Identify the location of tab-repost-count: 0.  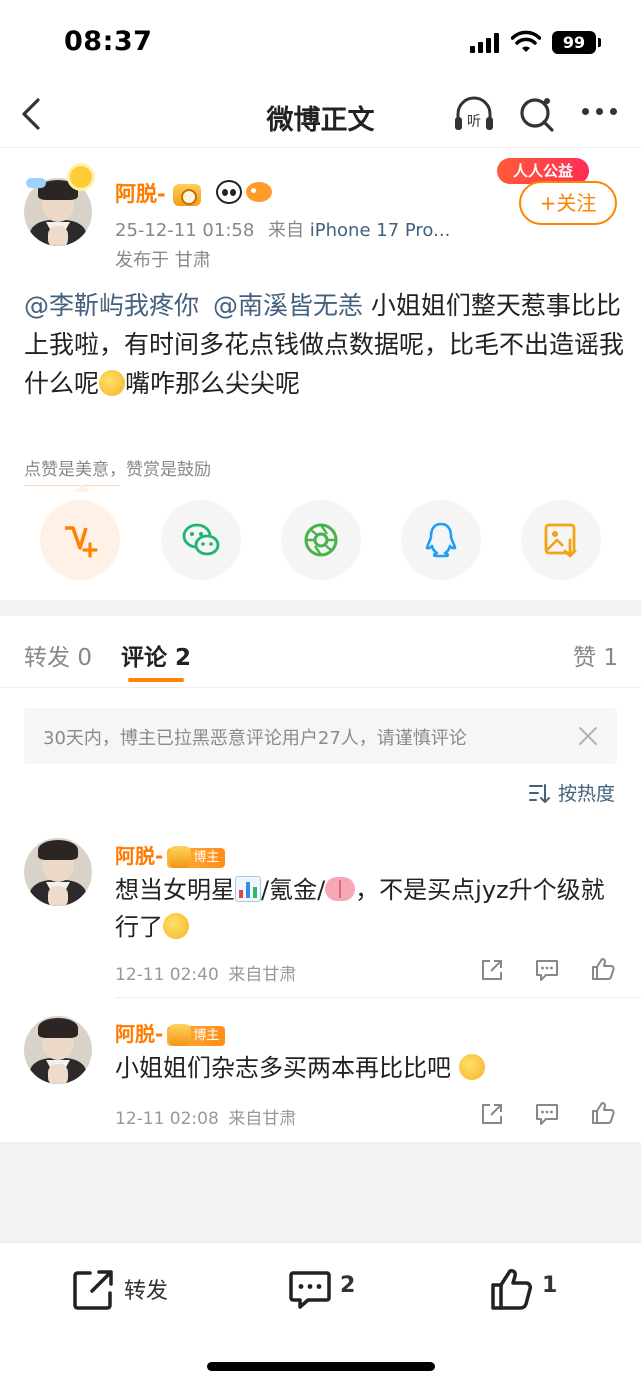
(84, 658).